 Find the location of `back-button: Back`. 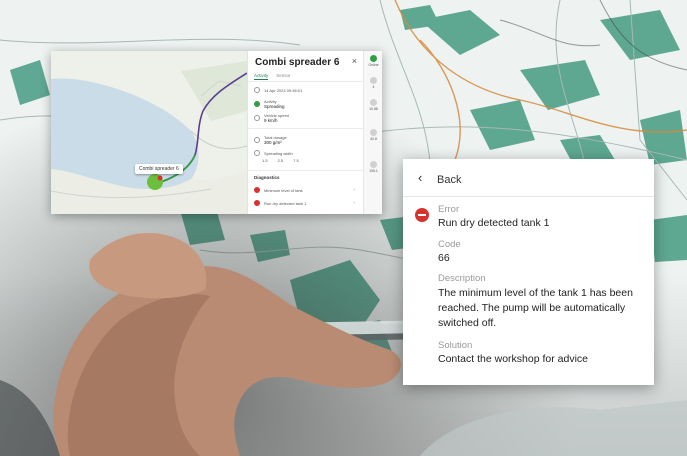

back-button: Back is located at coordinates (449, 180).